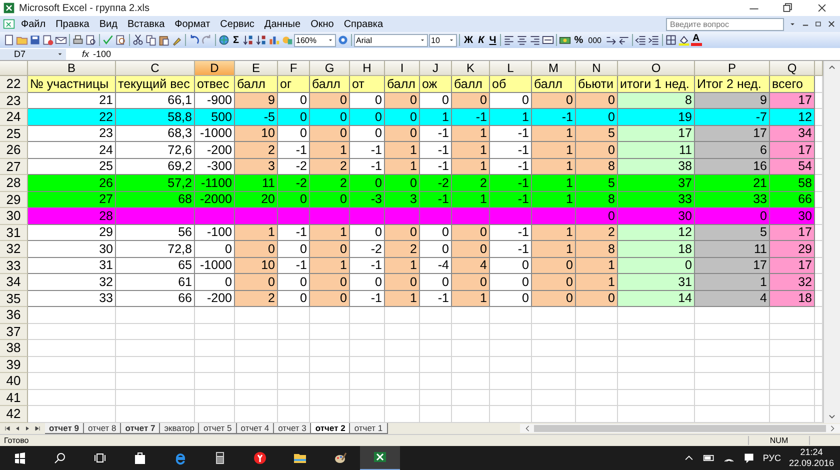 Image resolution: width=840 pixels, height=470 pixels. I want to click on fill-color-icon, so click(684, 40).